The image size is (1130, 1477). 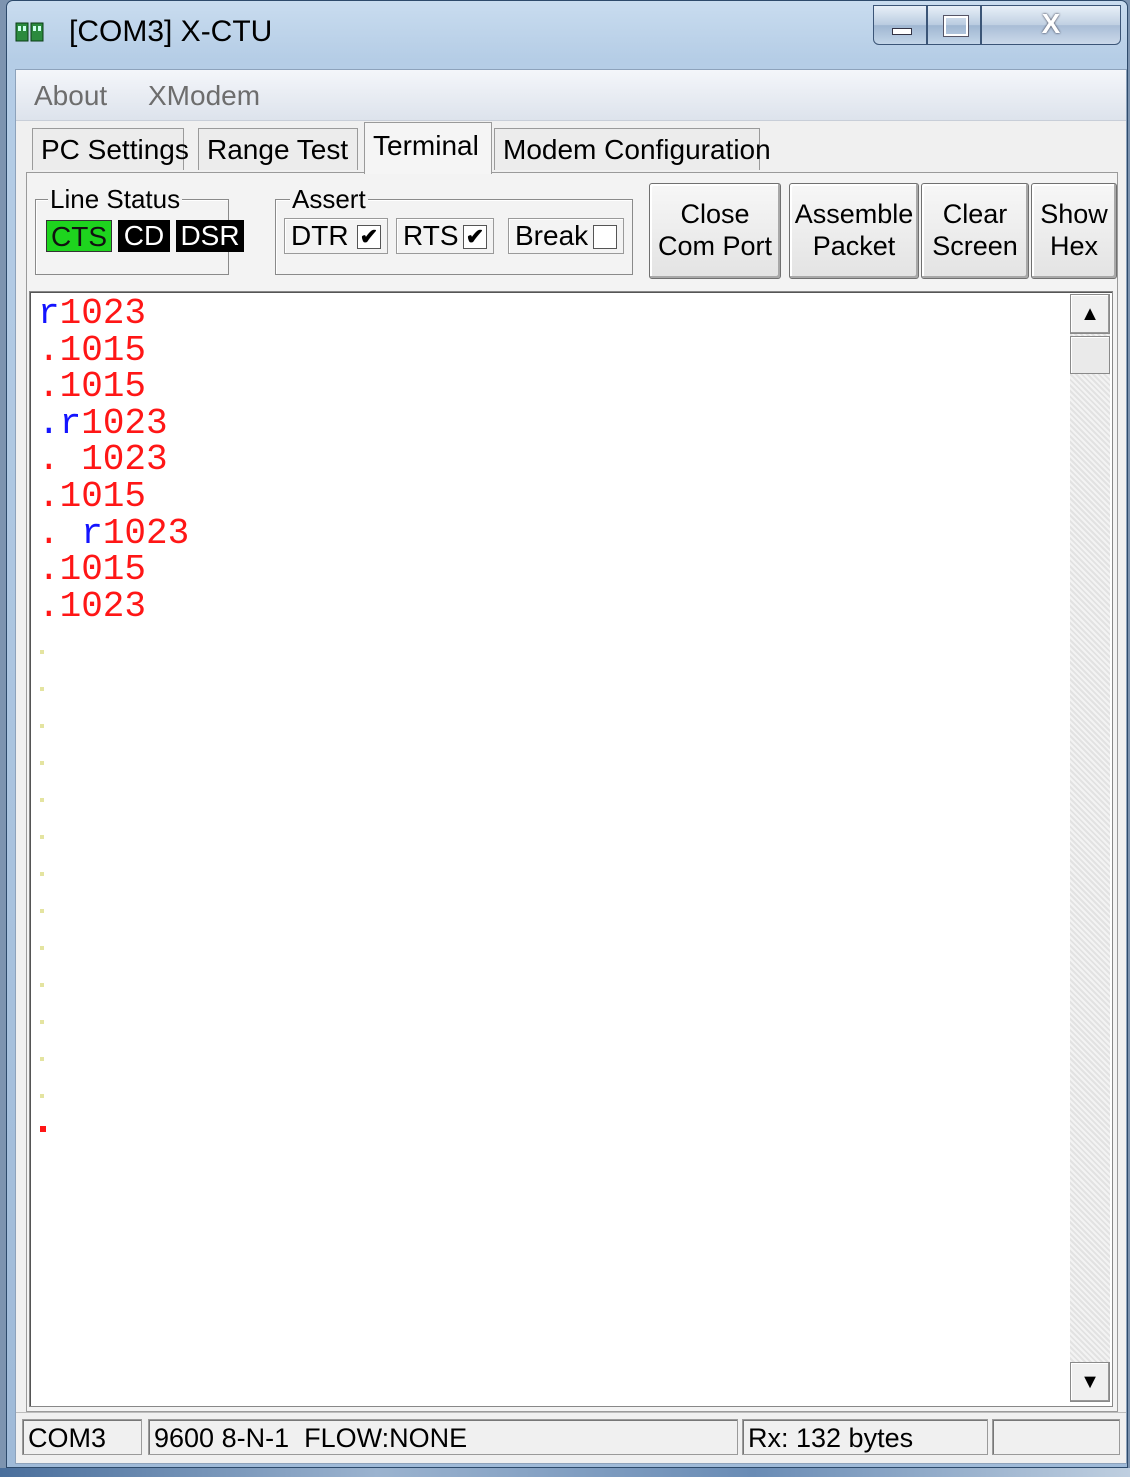 I want to click on minimize-icon, so click(x=902, y=31).